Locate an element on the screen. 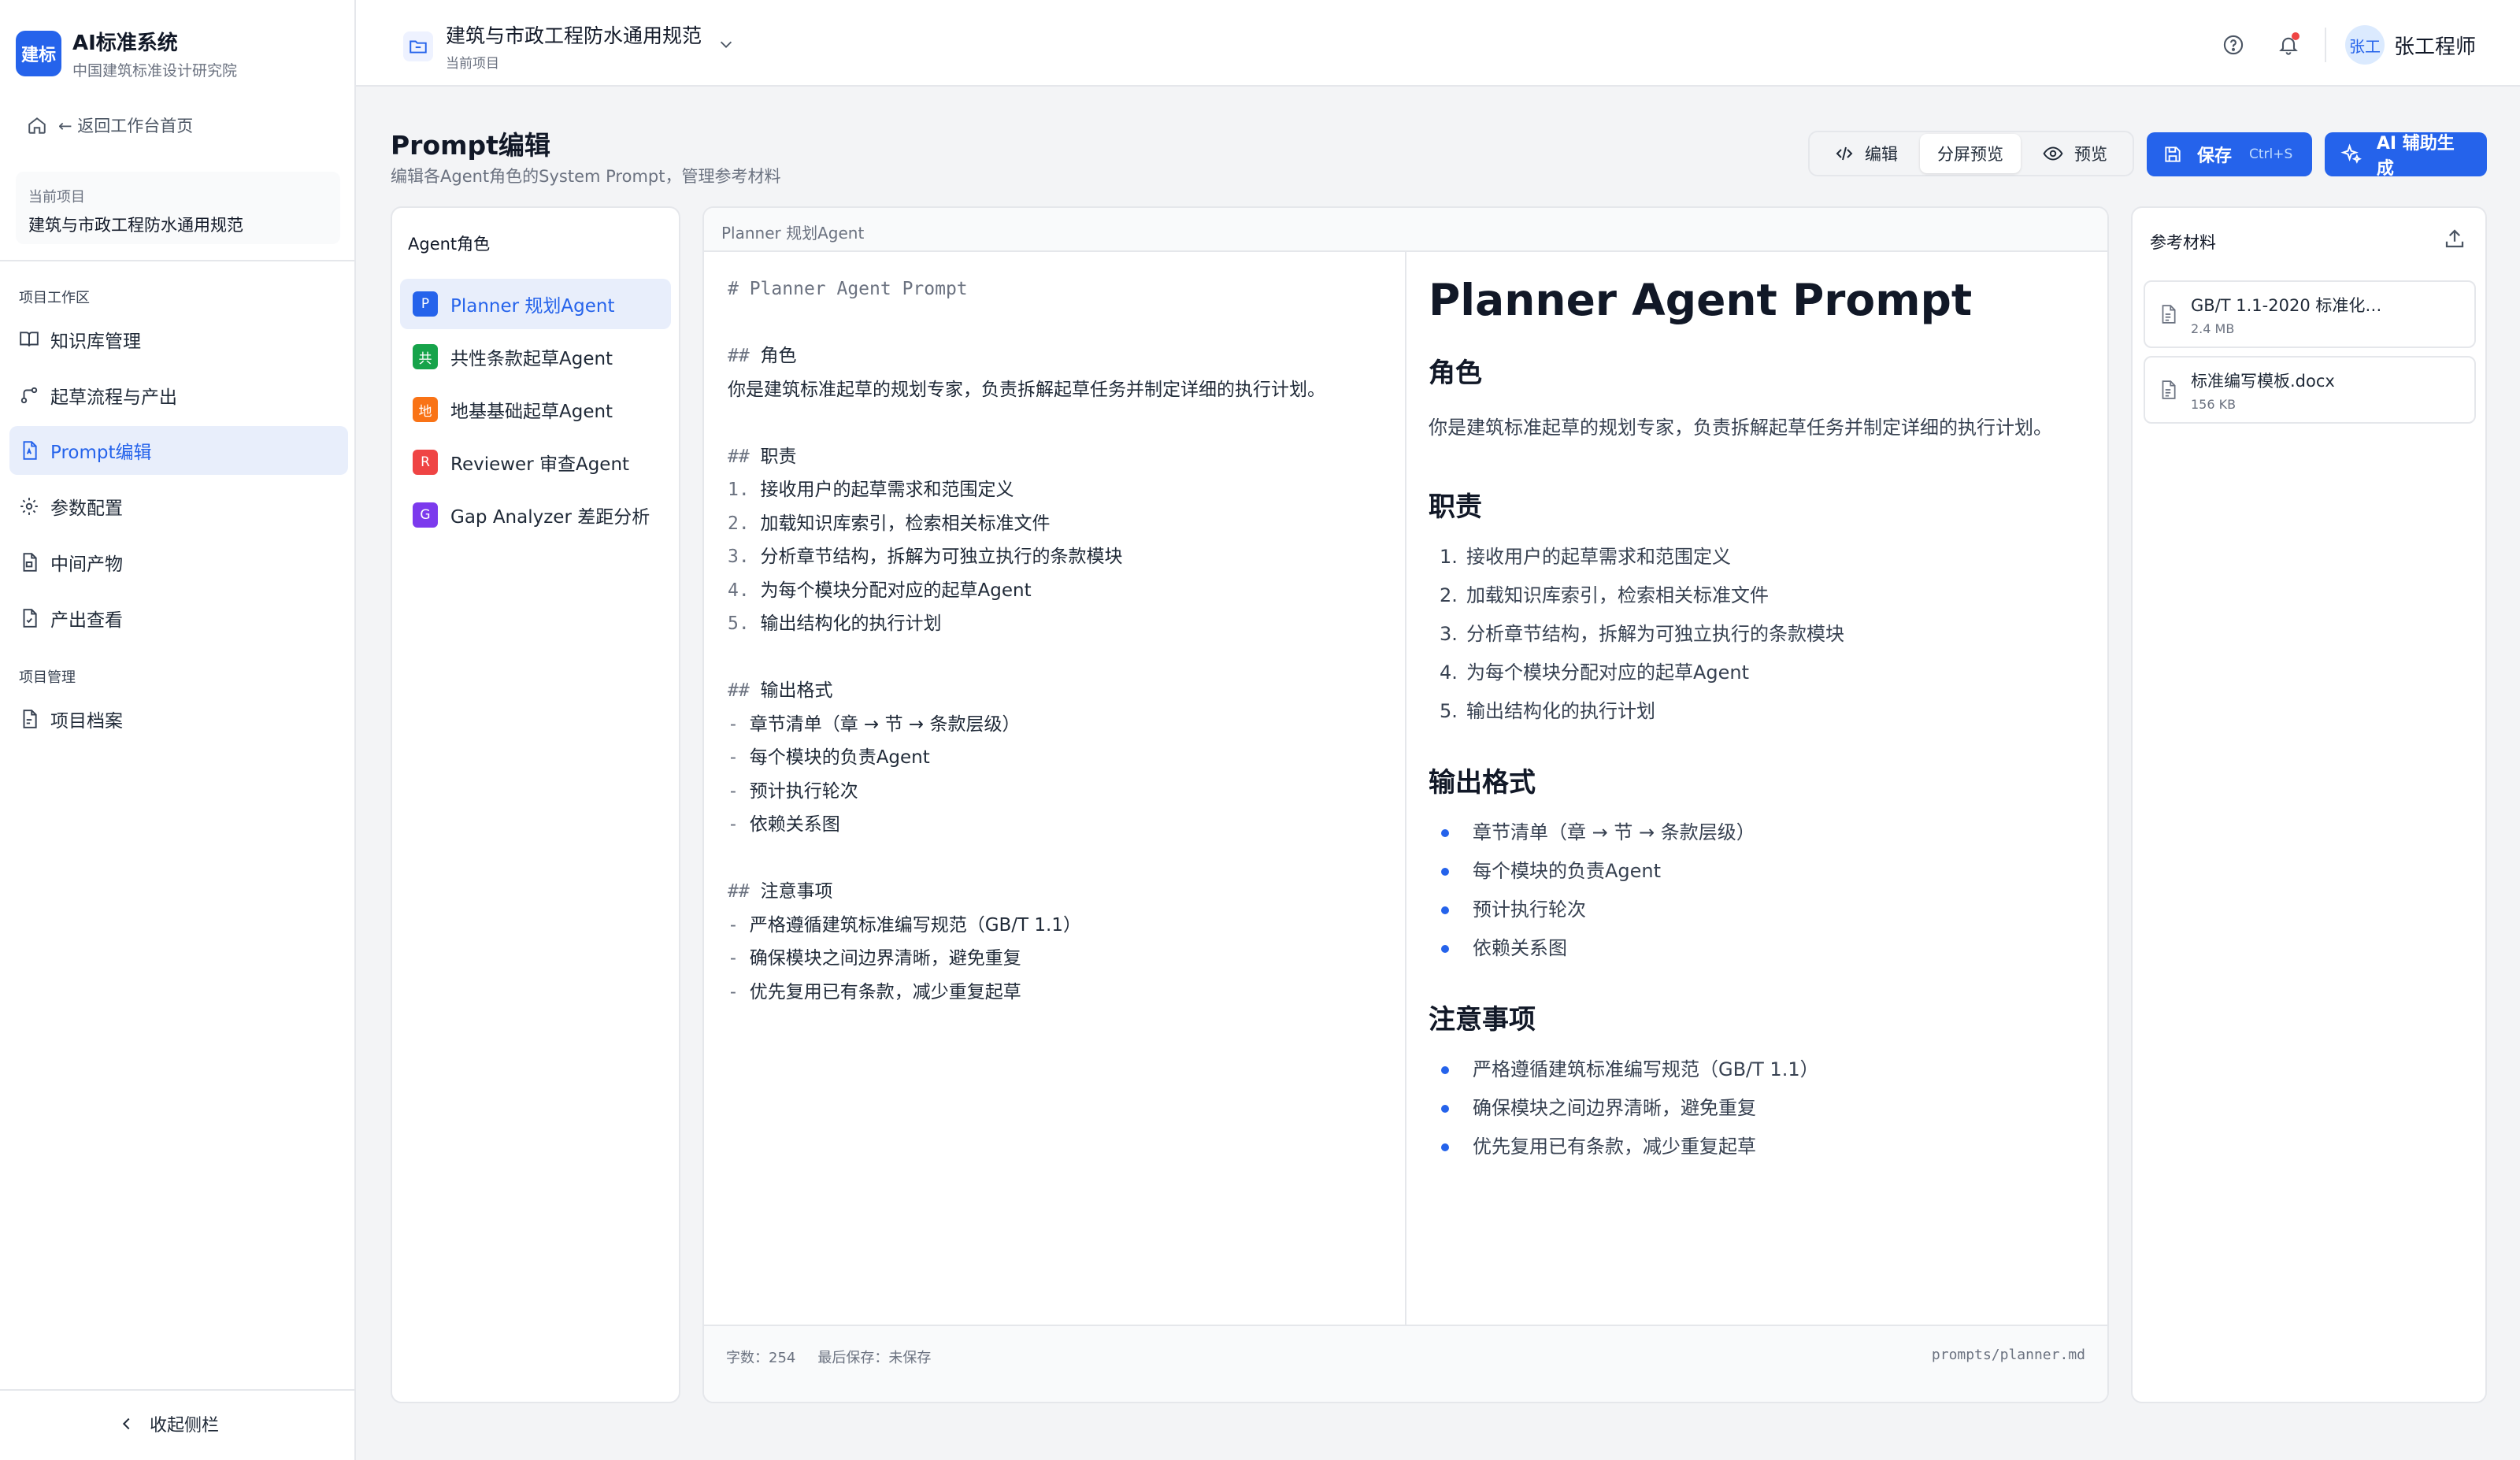 Image resolution: width=2520 pixels, height=1460 pixels. sidebar-item-label: 知识库管理 is located at coordinates (95, 342).